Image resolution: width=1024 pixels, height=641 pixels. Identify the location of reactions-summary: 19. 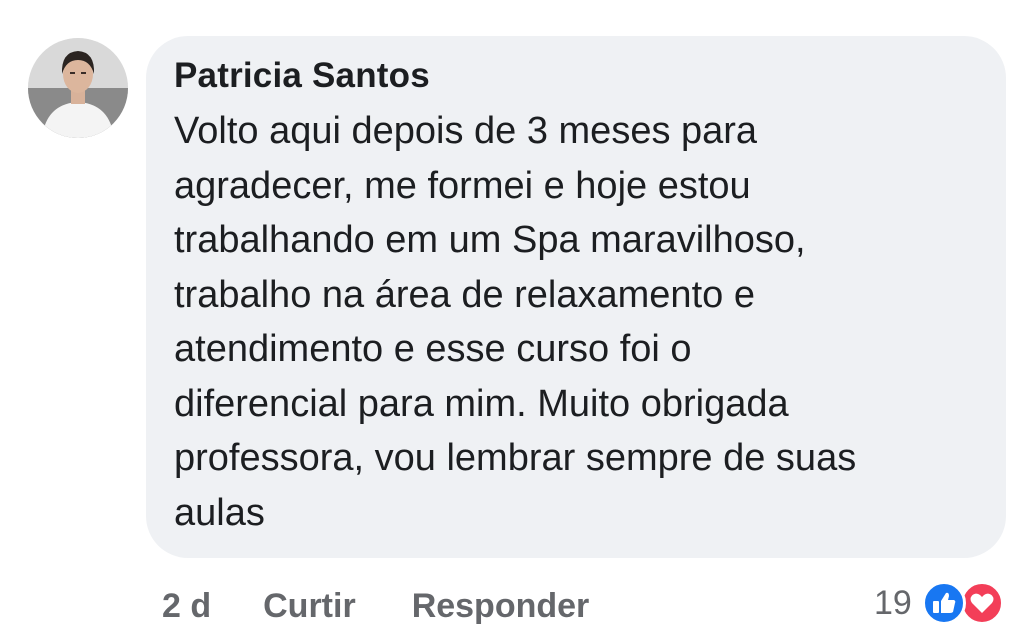
(941, 603).